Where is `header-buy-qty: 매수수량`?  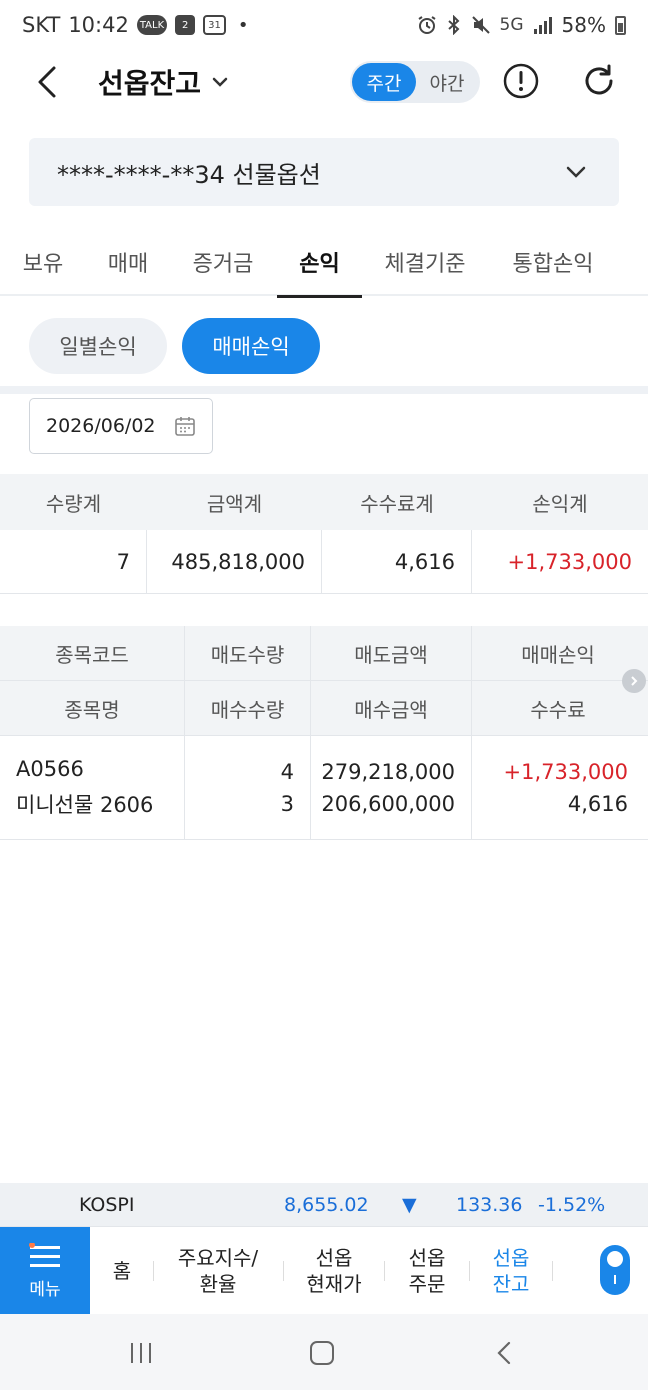
header-buy-qty: 매수수량 is located at coordinates (248, 708).